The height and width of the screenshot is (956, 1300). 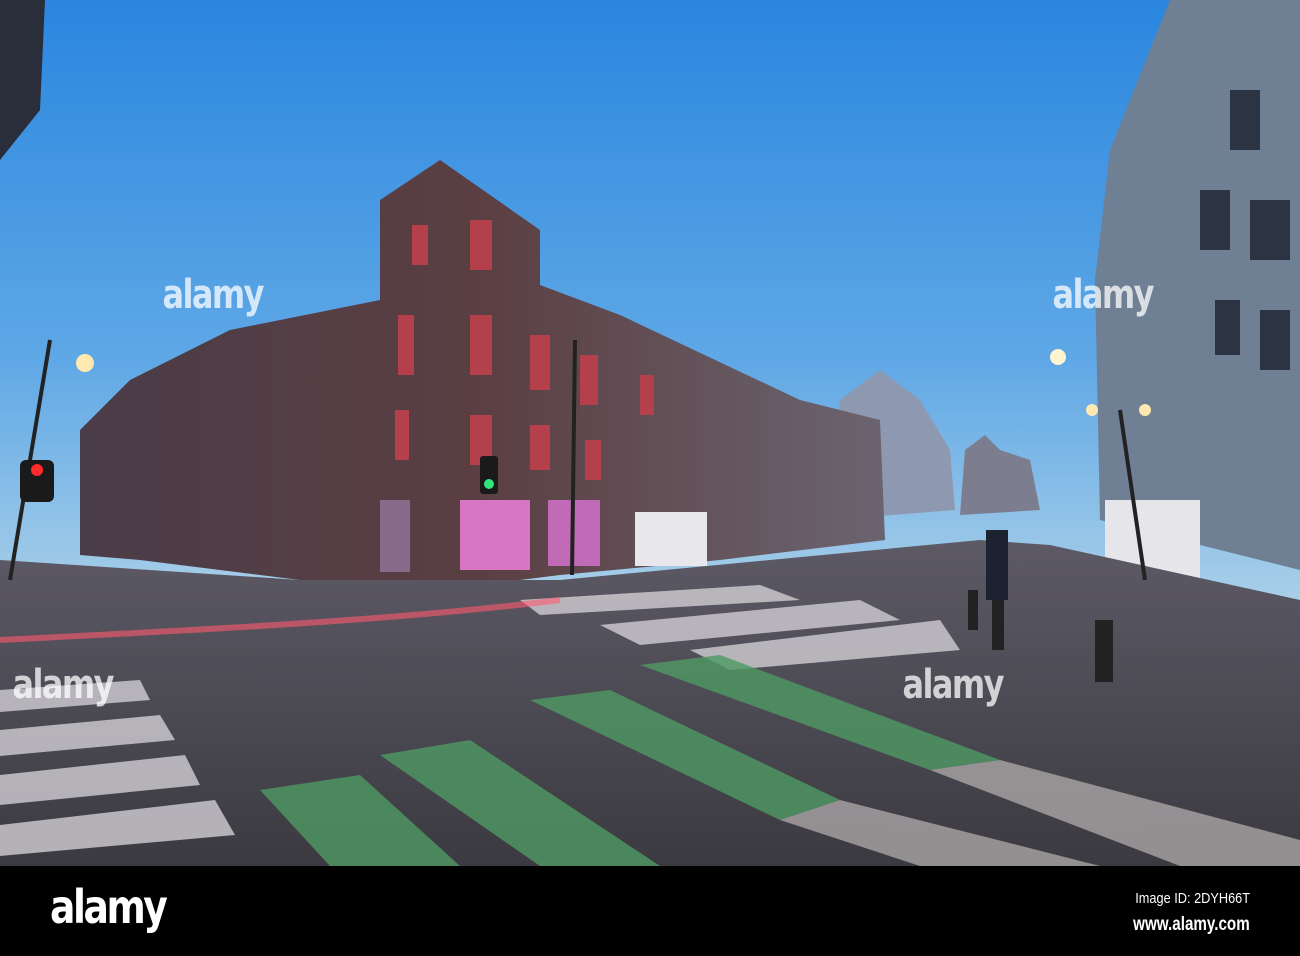 What do you see at coordinates (1192, 898) in the screenshot?
I see `image-id: Image ID: 2DYH66T` at bounding box center [1192, 898].